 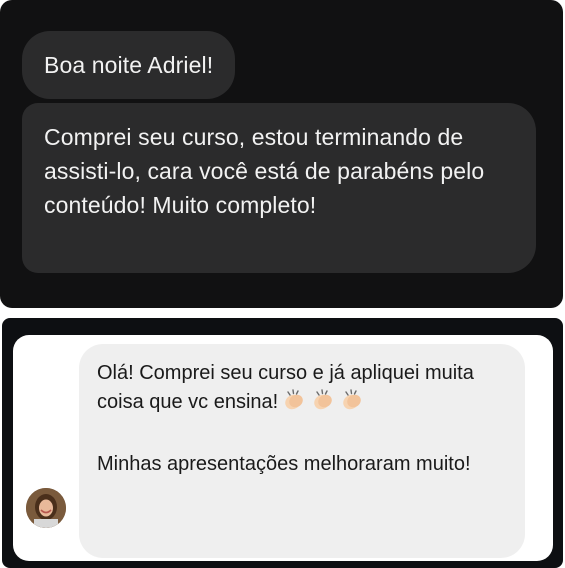 I want to click on message-paragraph: Minhas apresentações melhoraram muito!, so click(x=304, y=464).